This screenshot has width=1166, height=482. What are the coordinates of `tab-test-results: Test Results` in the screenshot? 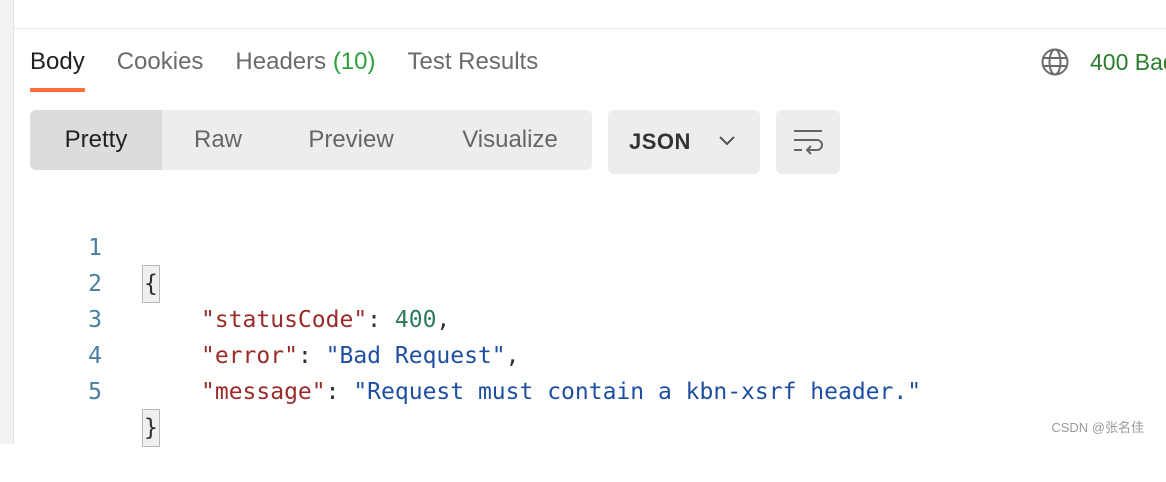 It's located at (473, 69).